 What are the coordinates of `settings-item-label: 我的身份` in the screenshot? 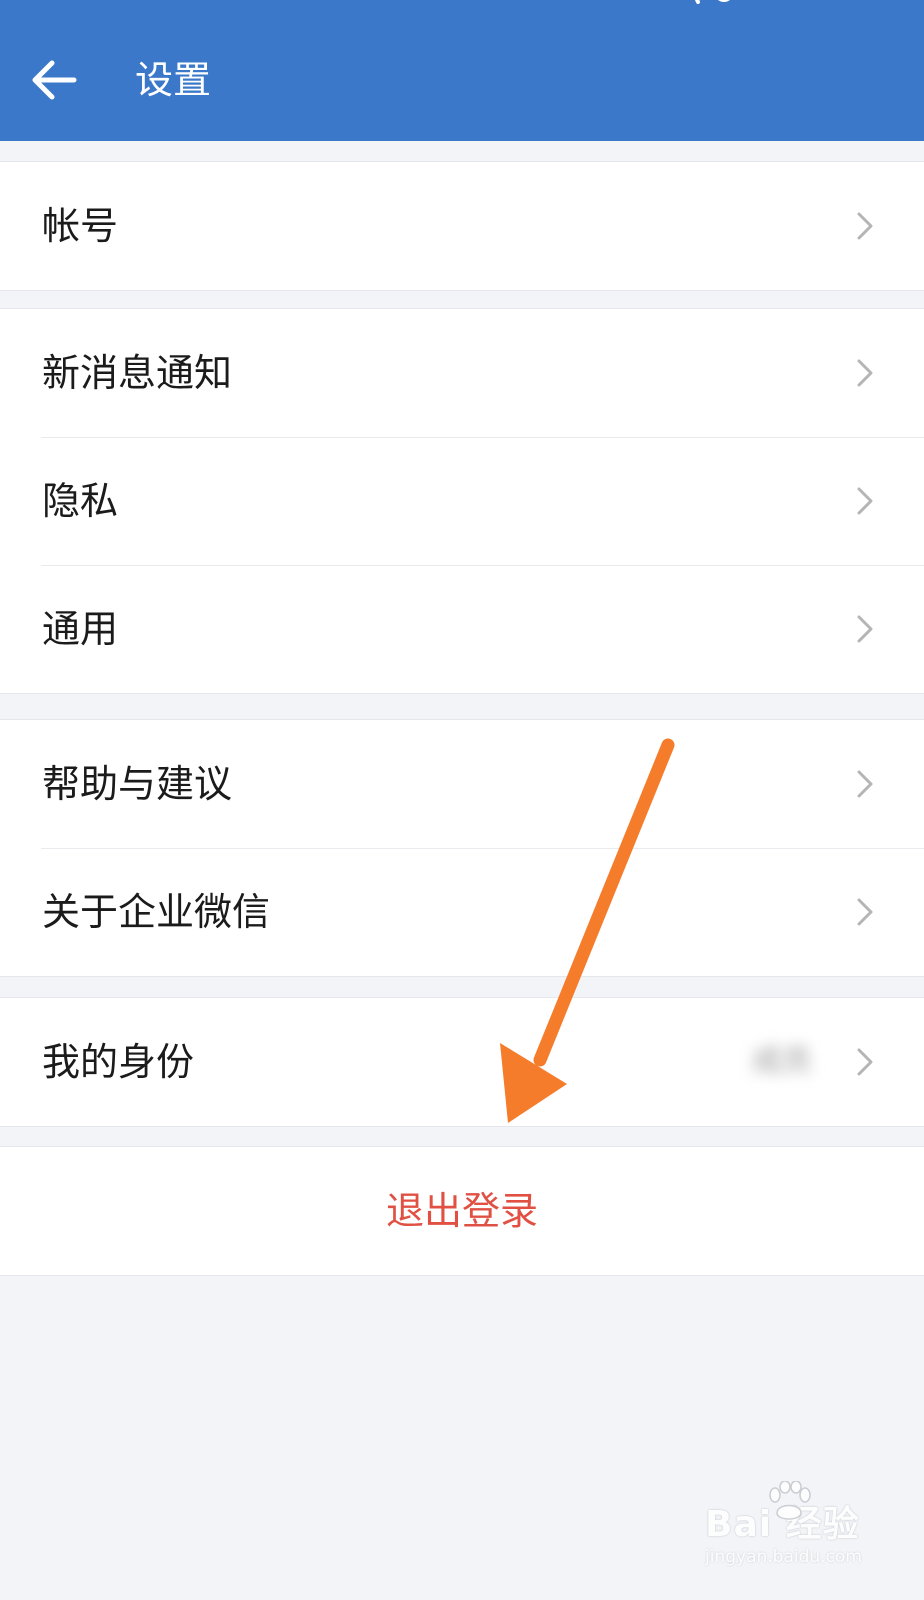 It's located at (118, 1062).